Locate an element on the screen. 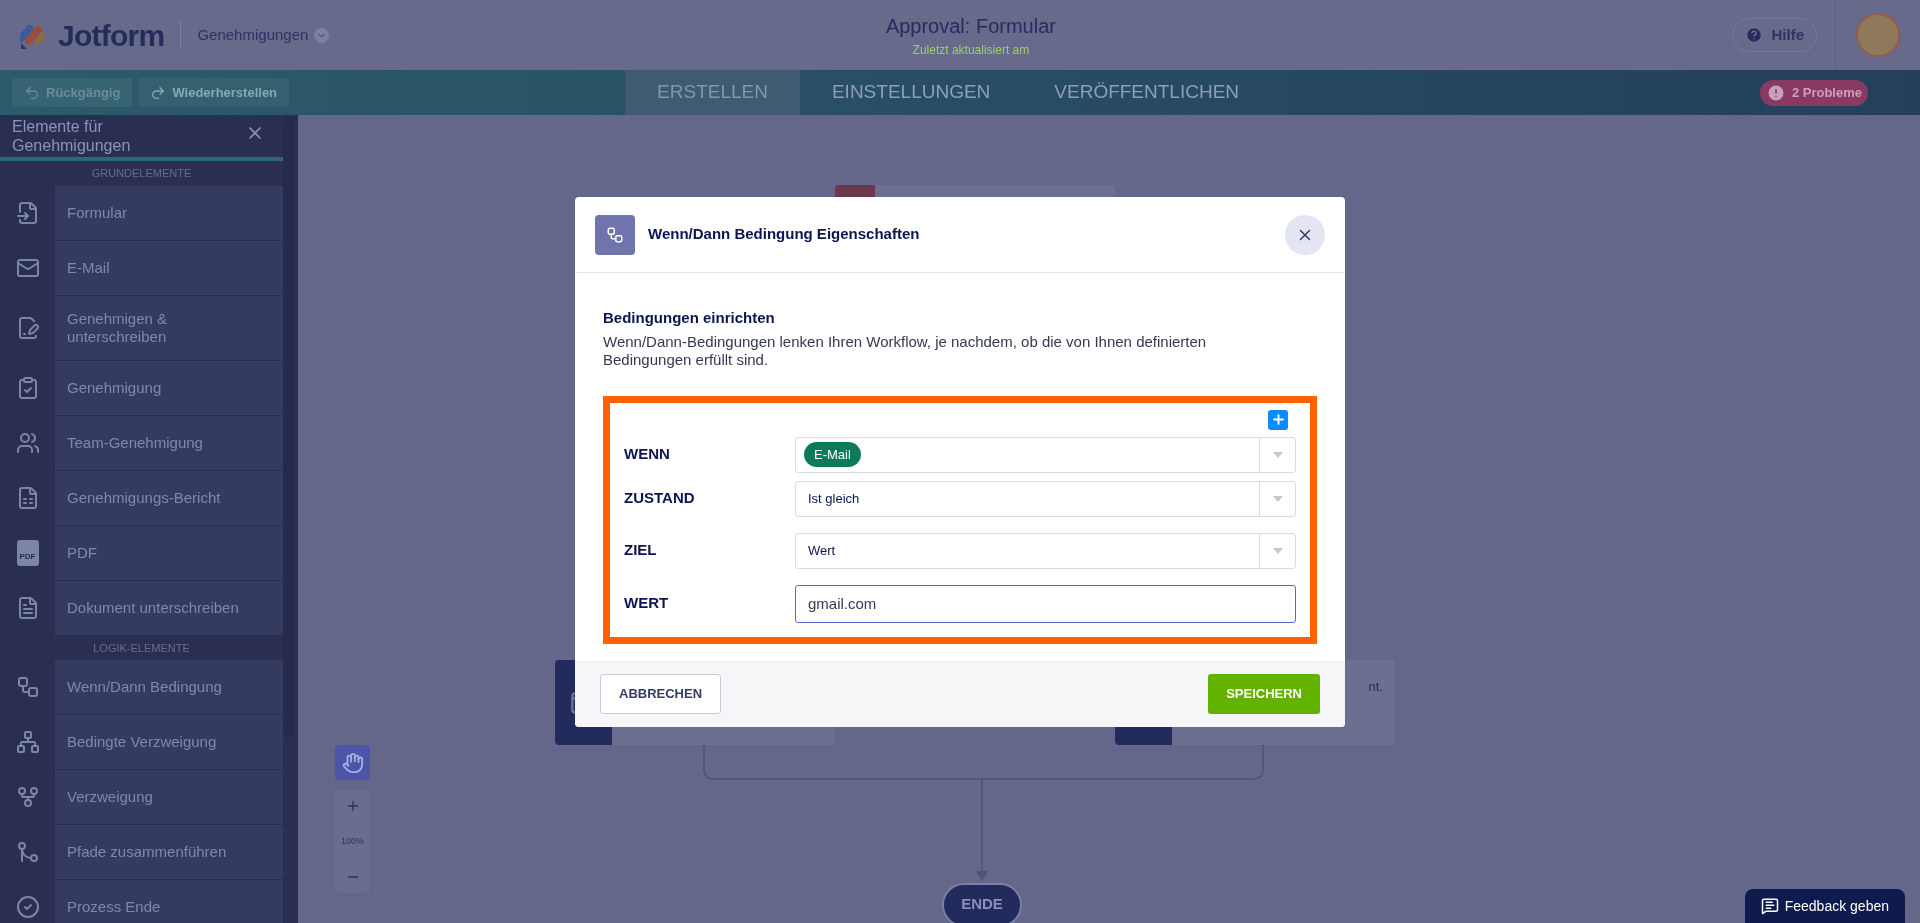 This screenshot has width=1920, height=923. form-title: Approval: Formular is located at coordinates (970, 26).